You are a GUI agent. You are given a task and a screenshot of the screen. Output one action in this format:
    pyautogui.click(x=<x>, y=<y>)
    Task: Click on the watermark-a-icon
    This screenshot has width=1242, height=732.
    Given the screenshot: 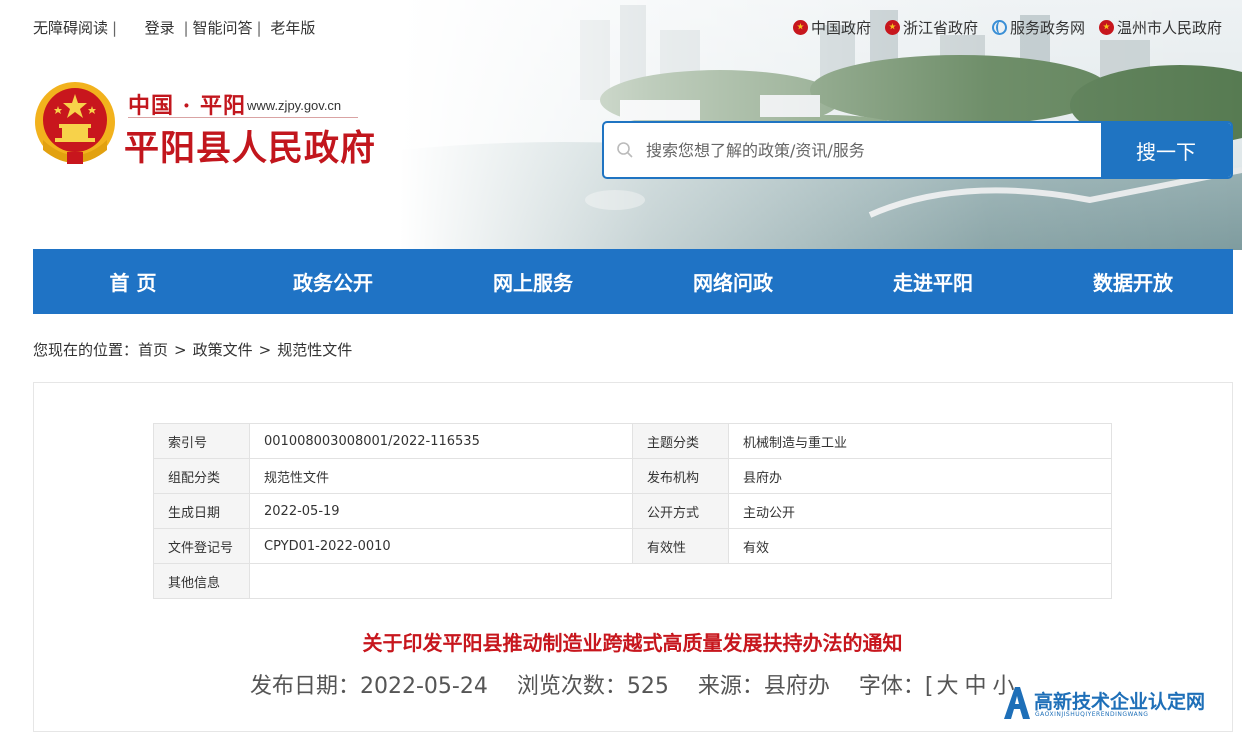 What is the action you would take?
    pyautogui.click(x=1017, y=703)
    